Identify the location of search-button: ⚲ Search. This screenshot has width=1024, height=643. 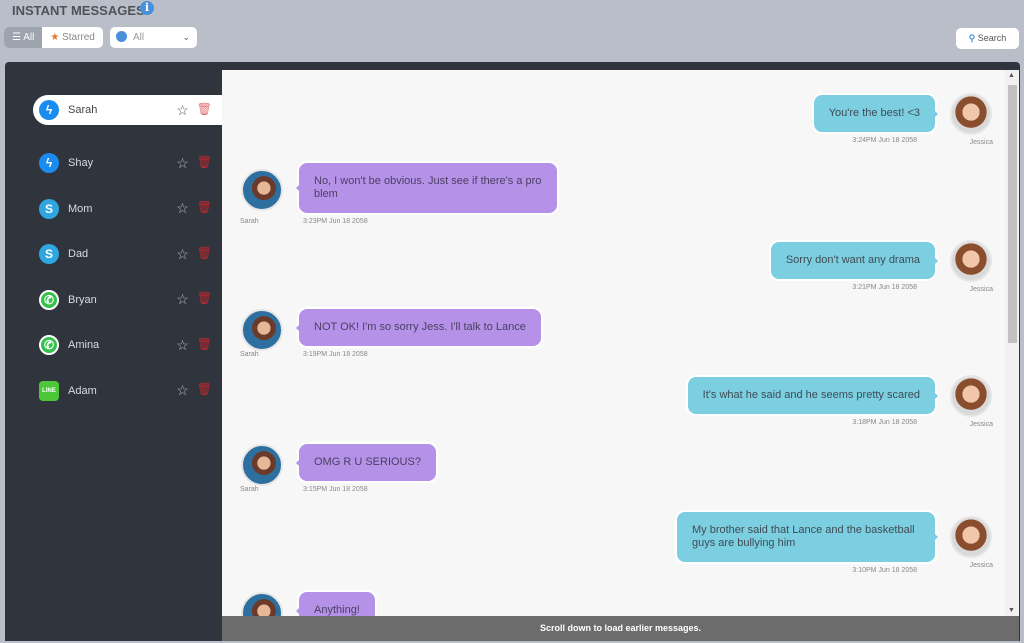
(987, 38).